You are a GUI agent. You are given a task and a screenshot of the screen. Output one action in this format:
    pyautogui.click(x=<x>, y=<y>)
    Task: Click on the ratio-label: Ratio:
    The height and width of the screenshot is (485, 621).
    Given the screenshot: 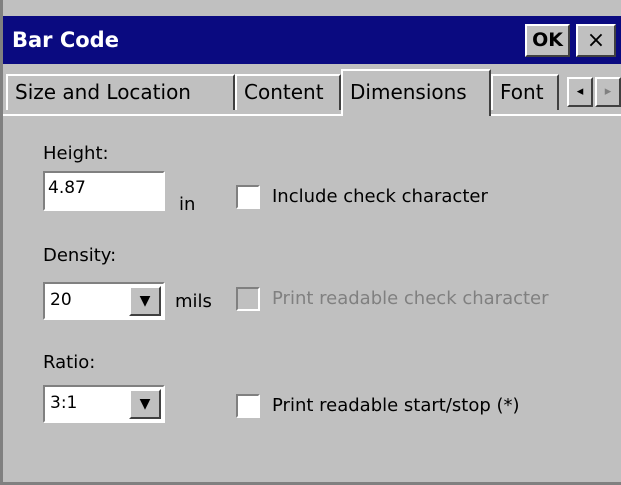 What is the action you would take?
    pyautogui.click(x=69, y=362)
    